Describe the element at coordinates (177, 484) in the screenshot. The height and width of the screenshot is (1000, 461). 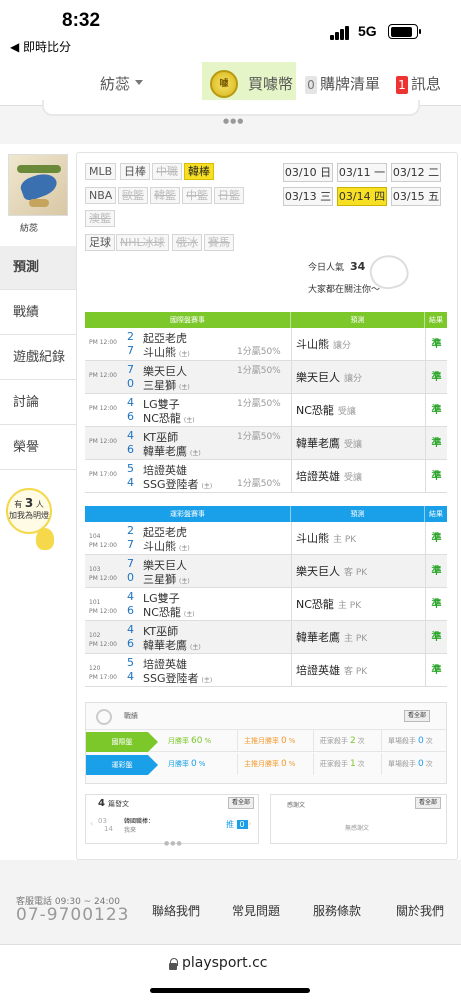
I see `home-team: SSG登陸者 (主)` at that location.